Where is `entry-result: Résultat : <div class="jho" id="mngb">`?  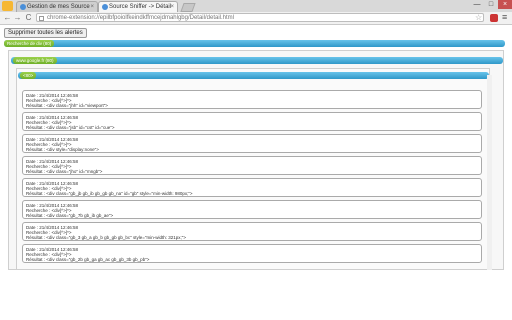
entry-result: Résultat : <div class="jho" id="mngb"> is located at coordinates (64, 171).